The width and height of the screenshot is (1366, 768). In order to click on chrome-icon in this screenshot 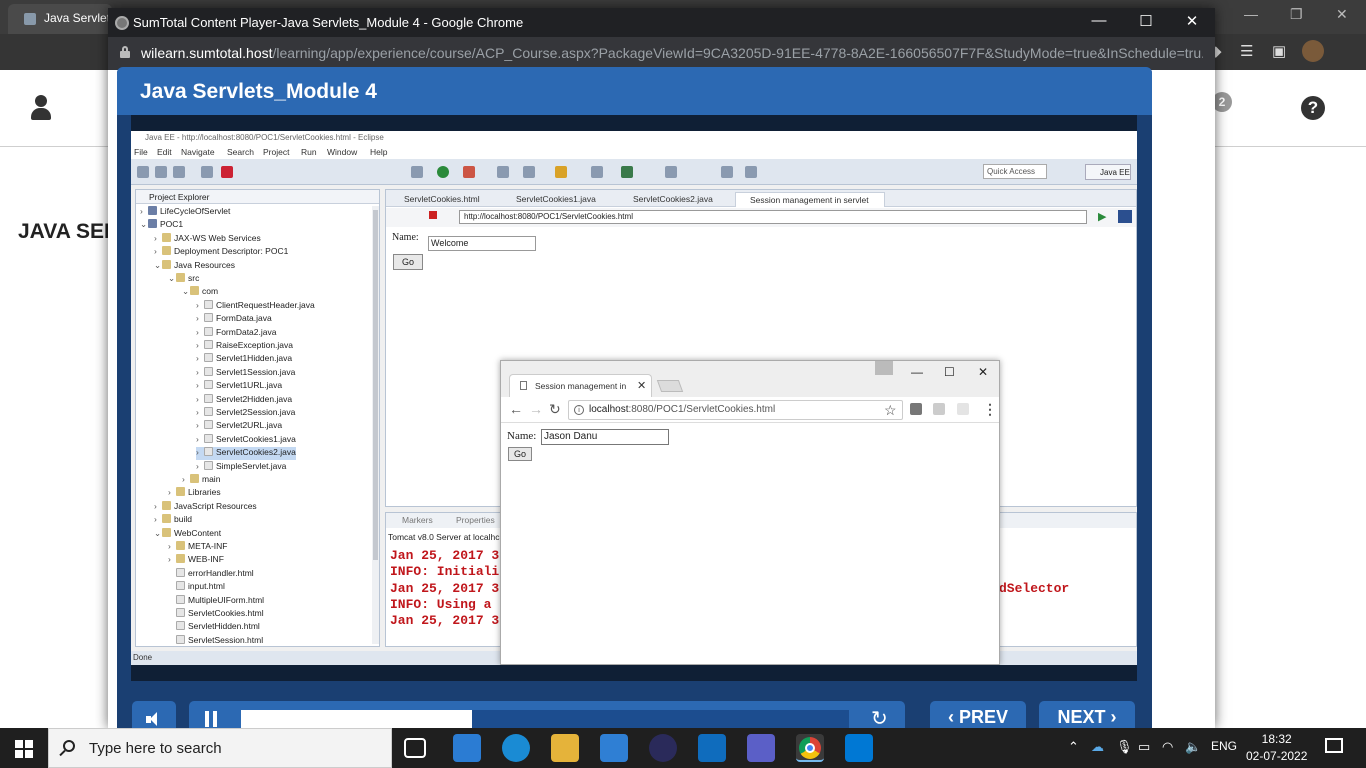, I will do `click(810, 748)`.